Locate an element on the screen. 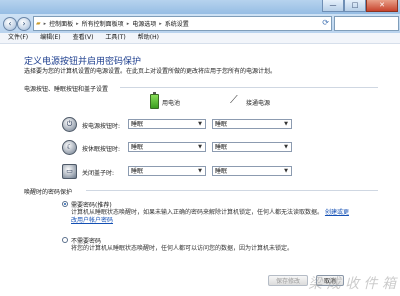 Image resolution: width=400 pixels, height=296 pixels. lid-close-battery-select: 睡眠 ▼ is located at coordinates (167, 171).